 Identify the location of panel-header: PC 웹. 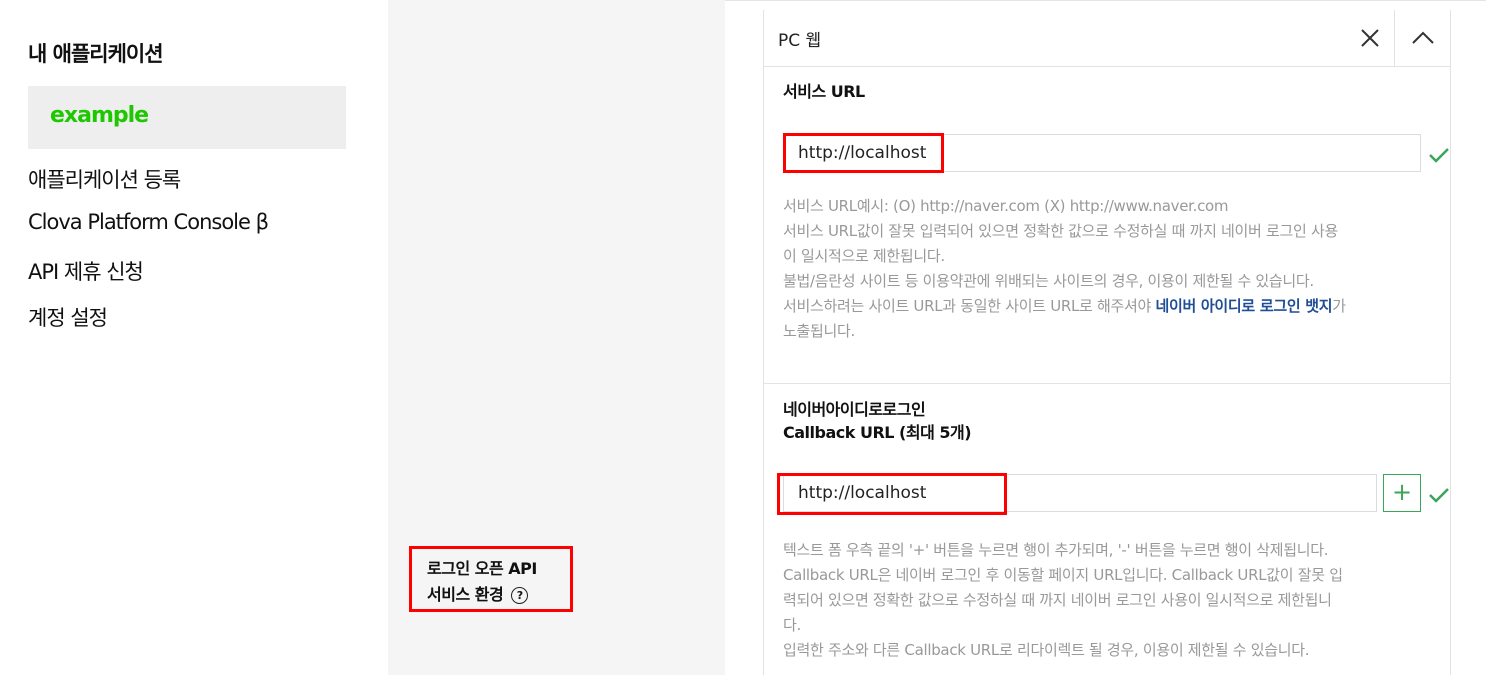
(1107, 38).